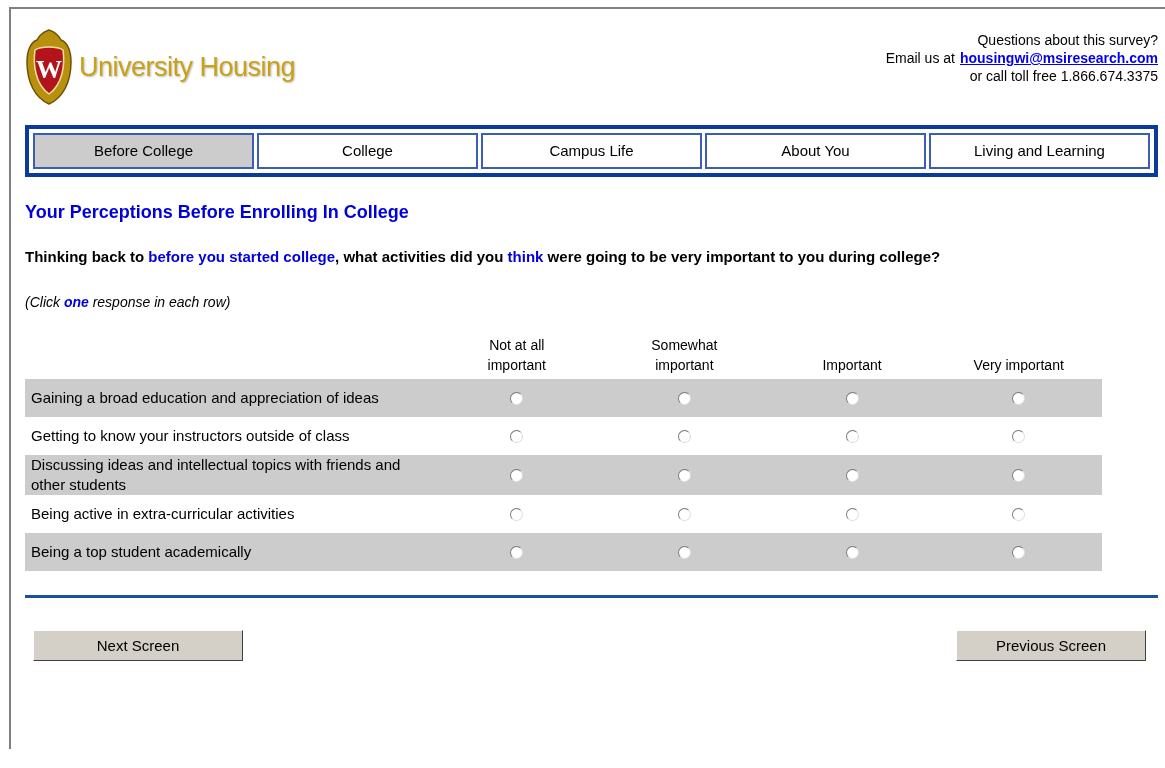 Image resolution: width=1165 pixels, height=768 pixels. I want to click on column-header: Important, so click(852, 357).